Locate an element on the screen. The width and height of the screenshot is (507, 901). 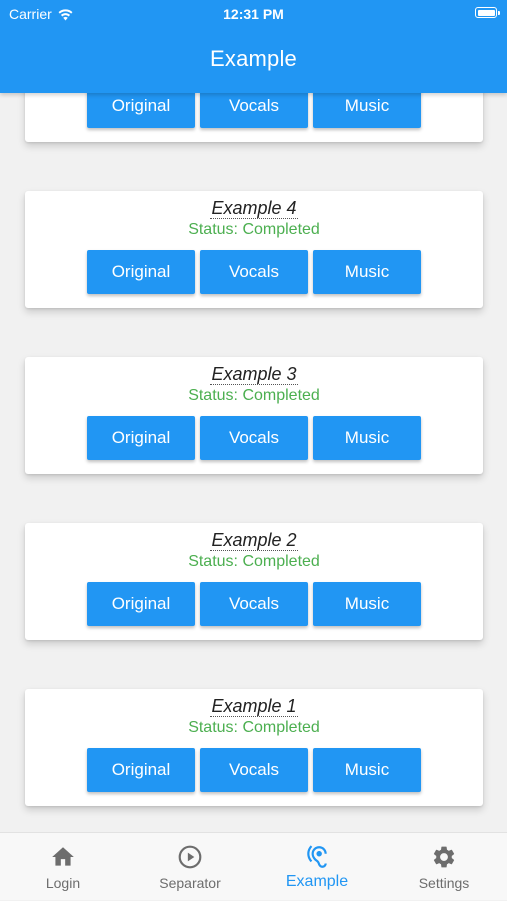
bottom-tab-bar: Login Separator Example Settings is located at coordinates (253, 866).